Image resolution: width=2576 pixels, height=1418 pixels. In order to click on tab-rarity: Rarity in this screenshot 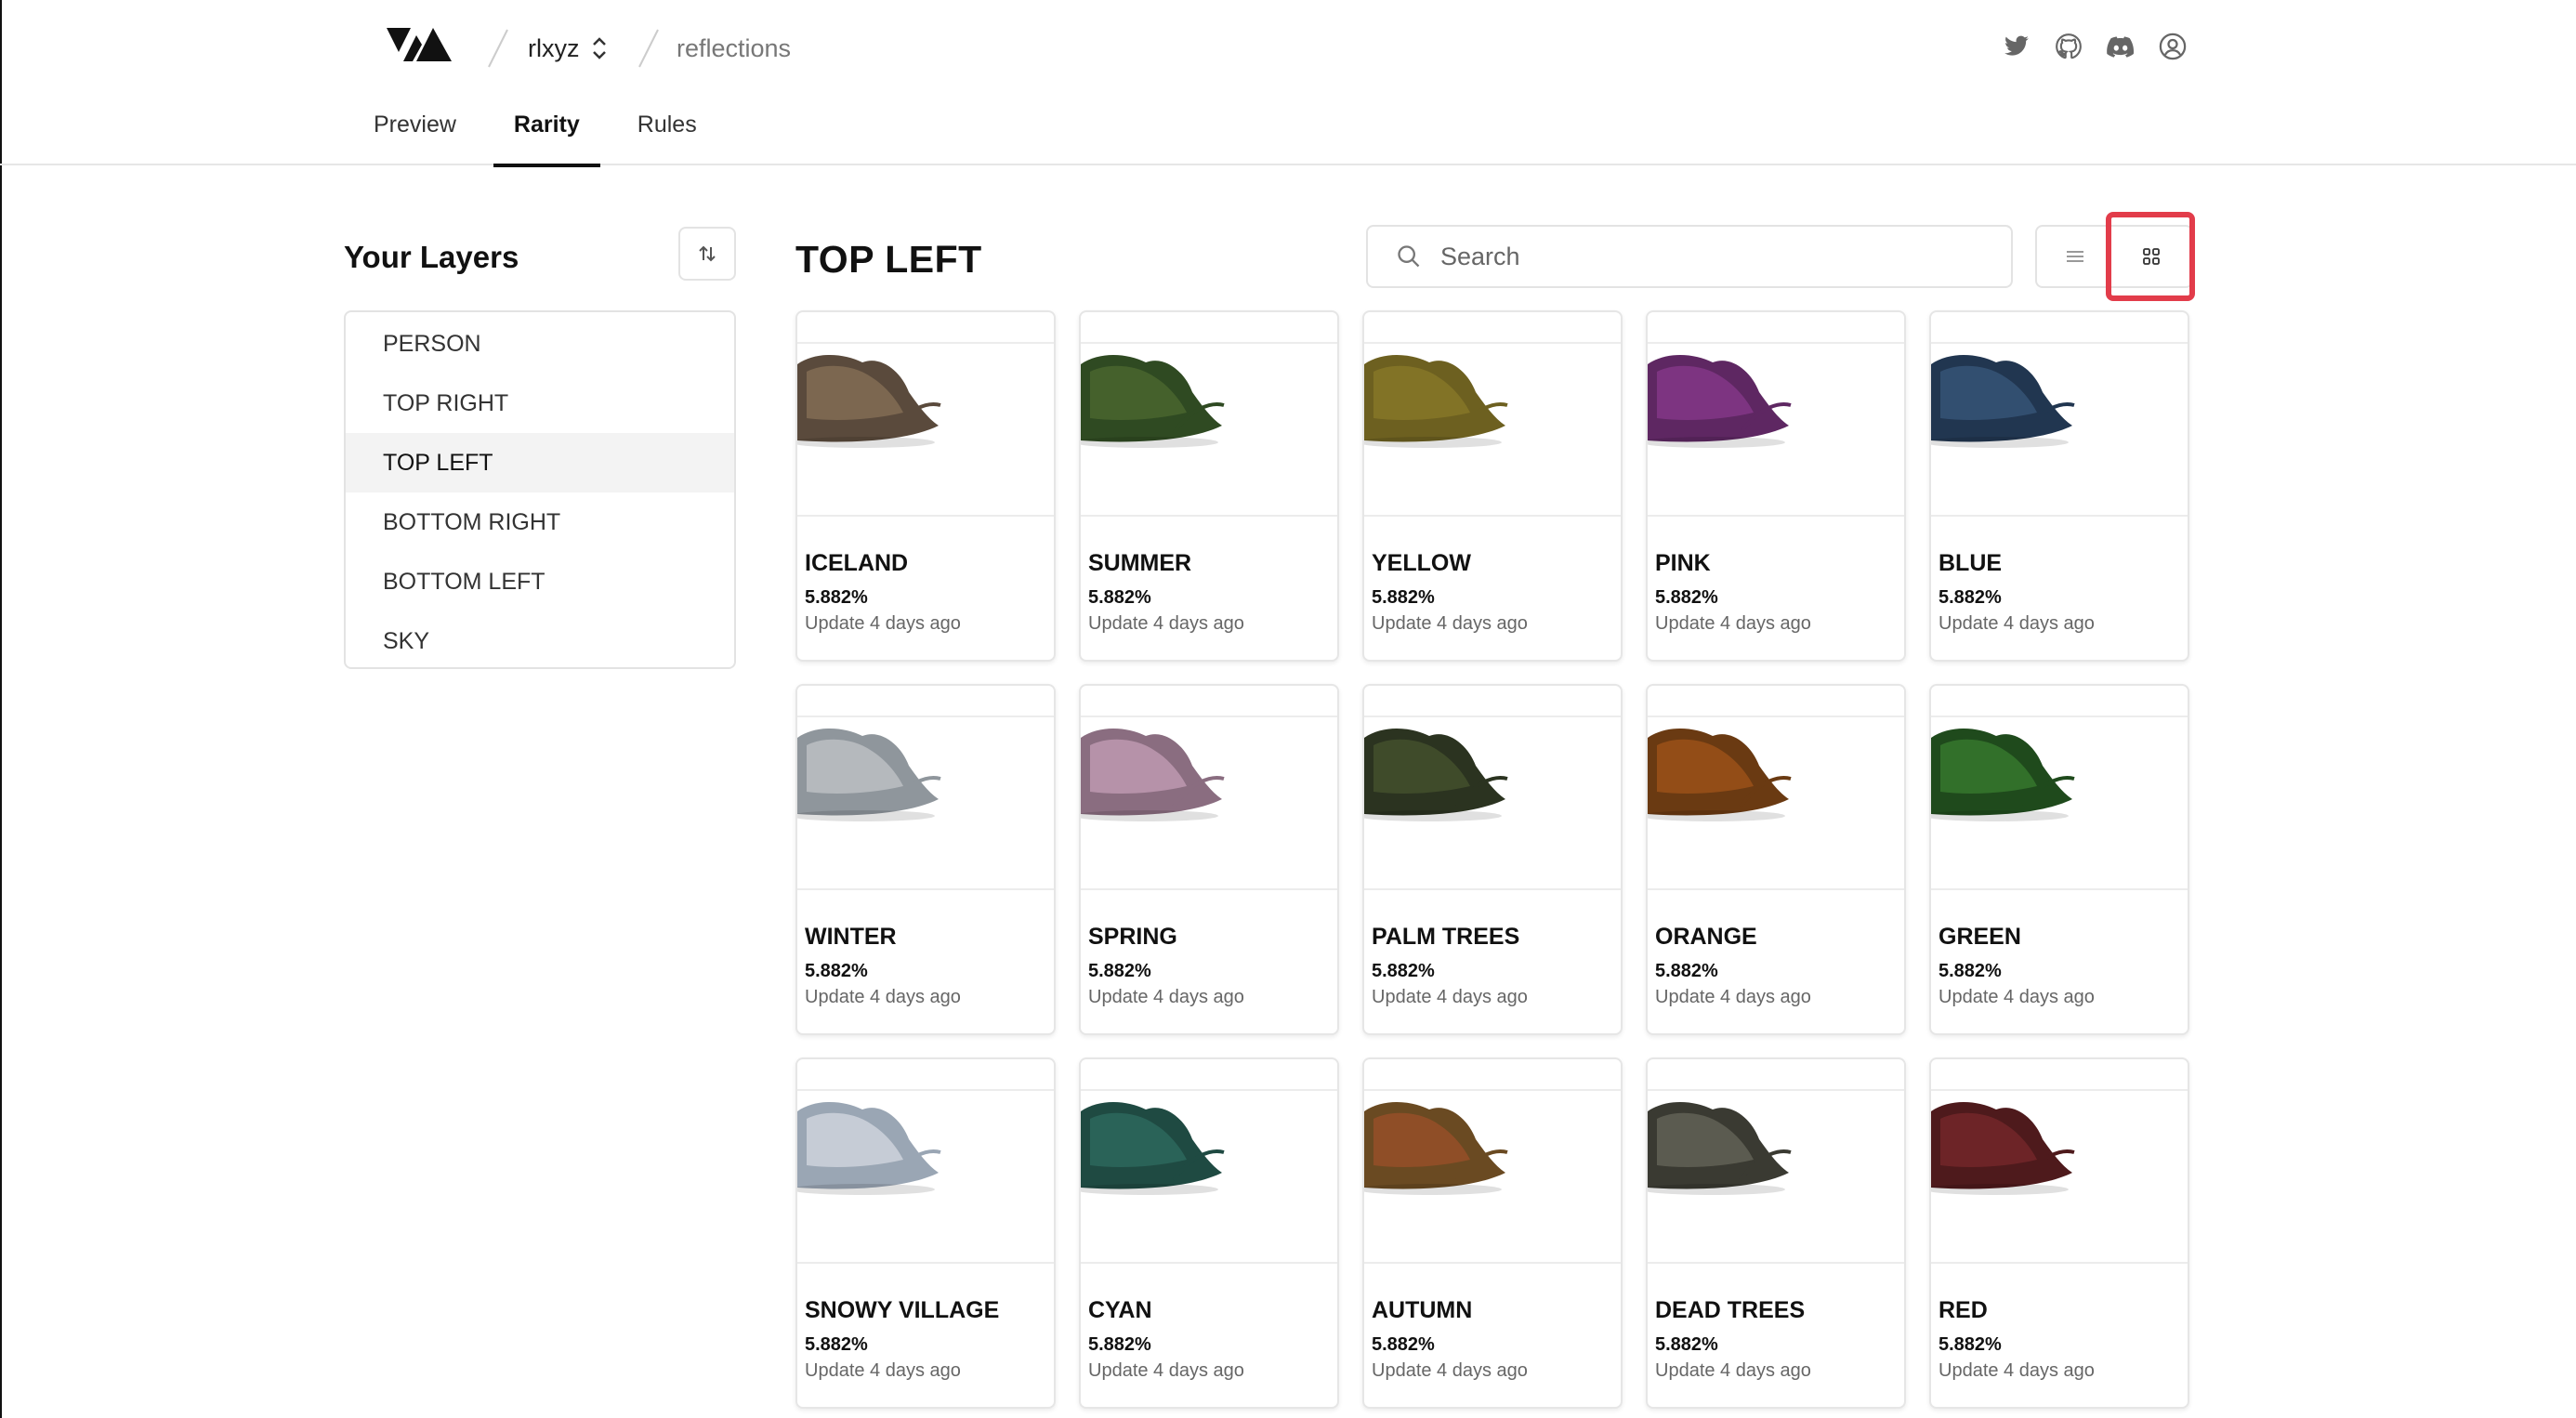, I will do `click(546, 132)`.